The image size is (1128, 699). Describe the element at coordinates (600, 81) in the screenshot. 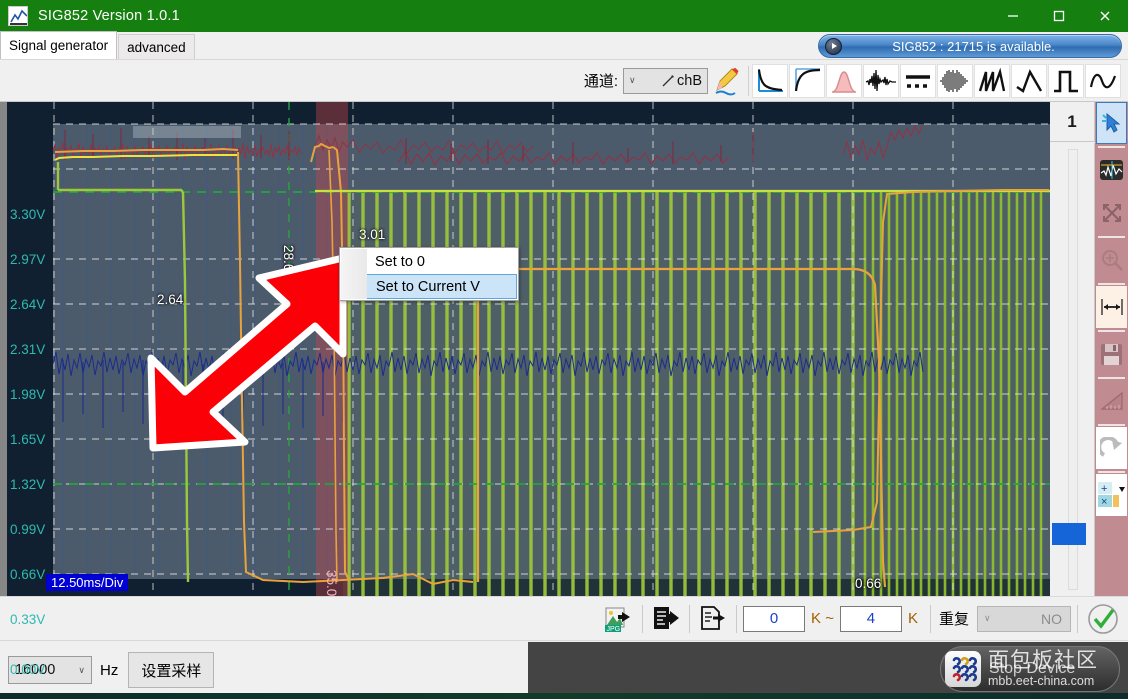

I see `channel-label: 通道:` at that location.